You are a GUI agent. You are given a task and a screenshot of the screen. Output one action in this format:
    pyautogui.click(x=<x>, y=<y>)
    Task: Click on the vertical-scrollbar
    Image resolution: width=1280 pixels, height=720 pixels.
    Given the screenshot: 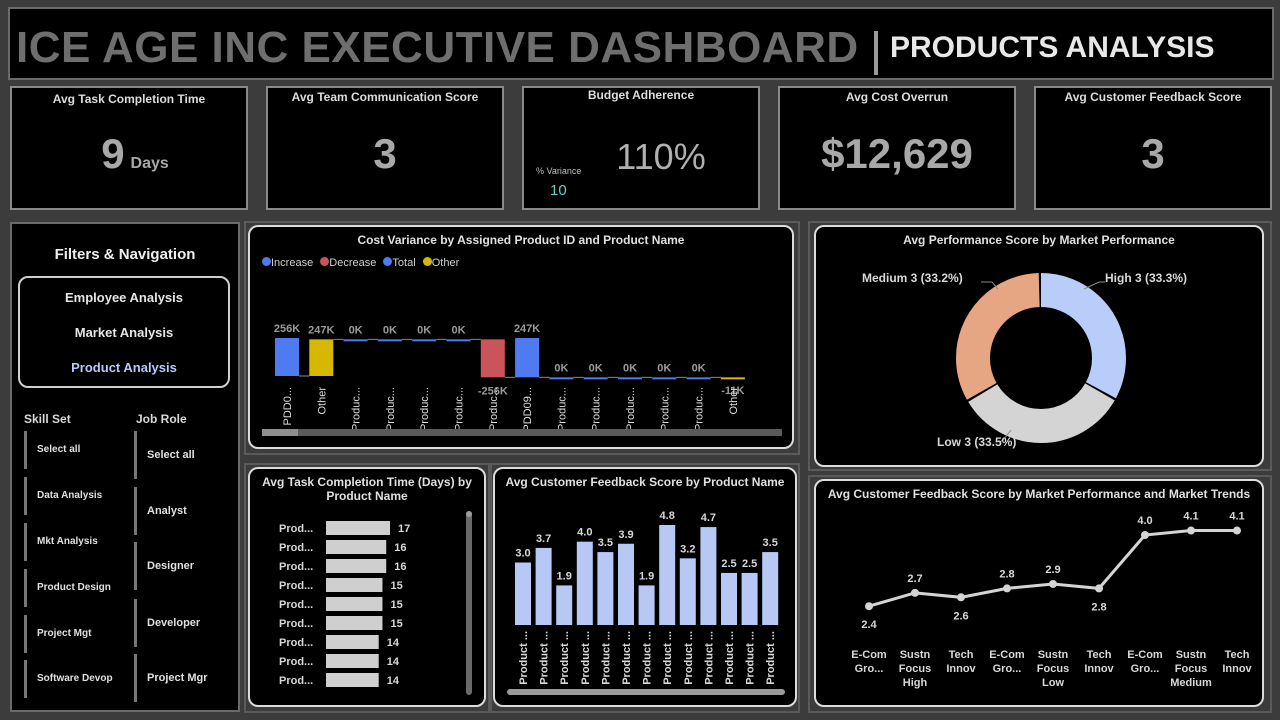 What is the action you would take?
    pyautogui.click(x=469, y=603)
    